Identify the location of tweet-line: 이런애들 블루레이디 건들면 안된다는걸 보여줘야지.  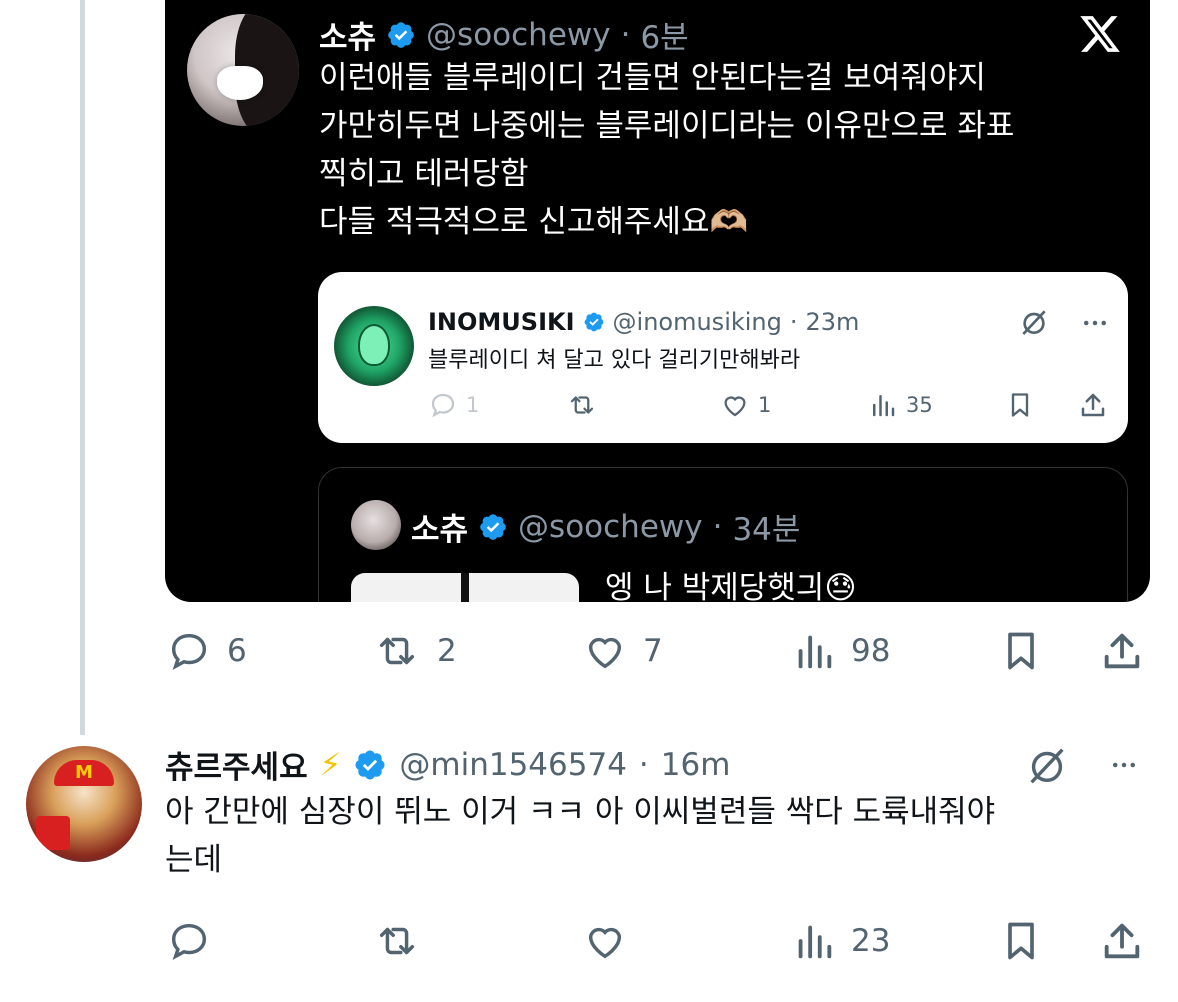
(652, 78).